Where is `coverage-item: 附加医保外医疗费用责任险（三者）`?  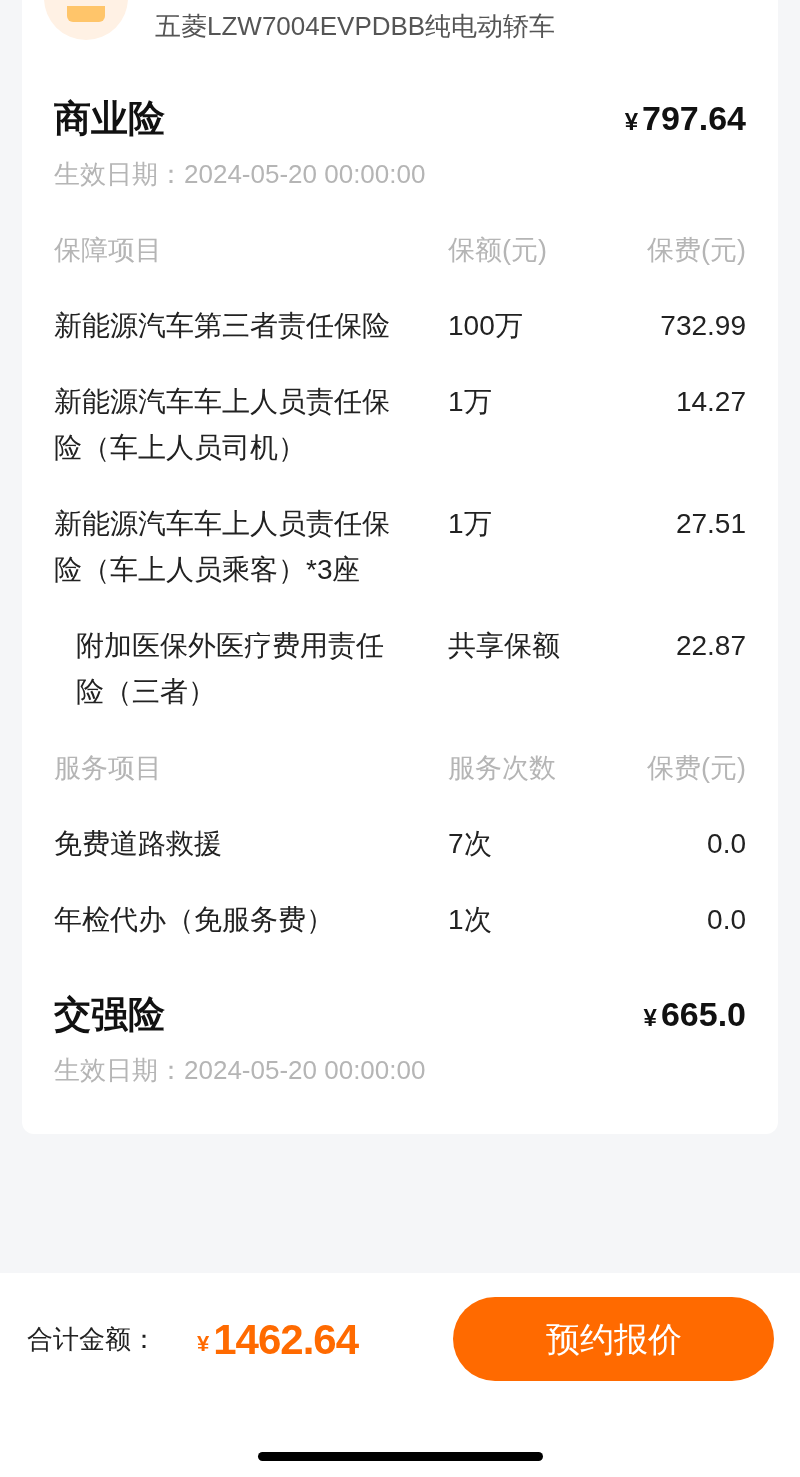 coverage-item: 附加医保外医疗费用责任险（三者） is located at coordinates (230, 669).